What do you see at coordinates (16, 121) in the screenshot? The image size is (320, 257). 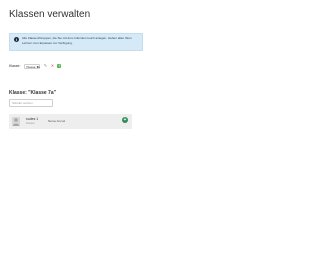 I see `avatar-icon` at bounding box center [16, 121].